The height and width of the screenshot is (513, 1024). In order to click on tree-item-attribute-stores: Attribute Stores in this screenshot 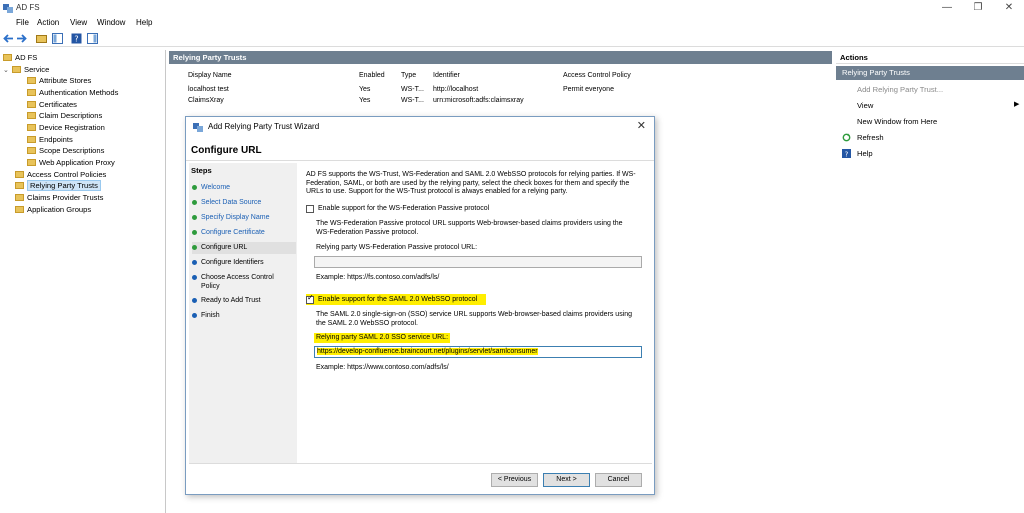, I will do `click(59, 80)`.